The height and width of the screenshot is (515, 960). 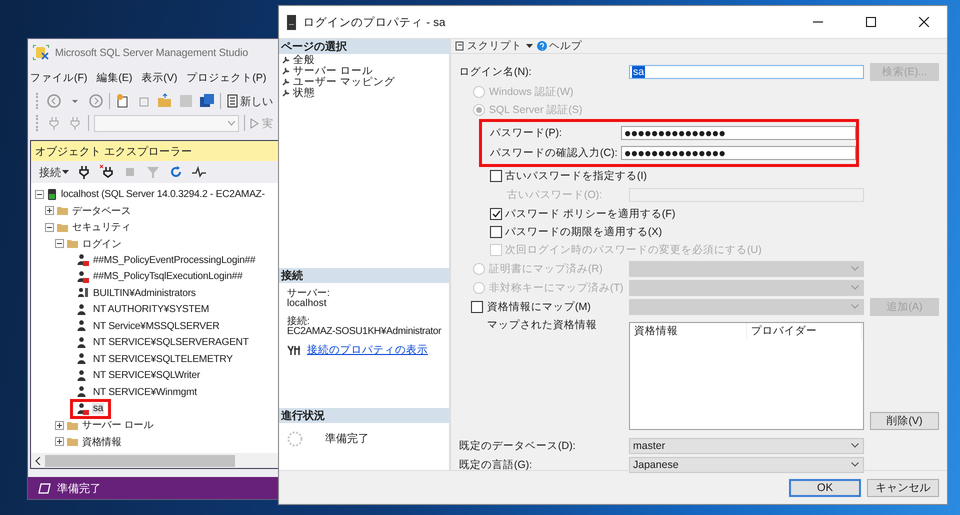 What do you see at coordinates (546, 269) in the screenshot?
I see `radio-label: 証明書にマップ済み(R)` at bounding box center [546, 269].